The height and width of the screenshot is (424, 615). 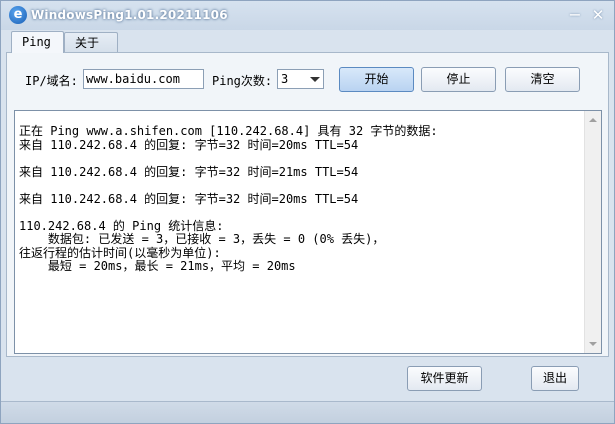 I want to click on chevron-down-icon, so click(x=315, y=79).